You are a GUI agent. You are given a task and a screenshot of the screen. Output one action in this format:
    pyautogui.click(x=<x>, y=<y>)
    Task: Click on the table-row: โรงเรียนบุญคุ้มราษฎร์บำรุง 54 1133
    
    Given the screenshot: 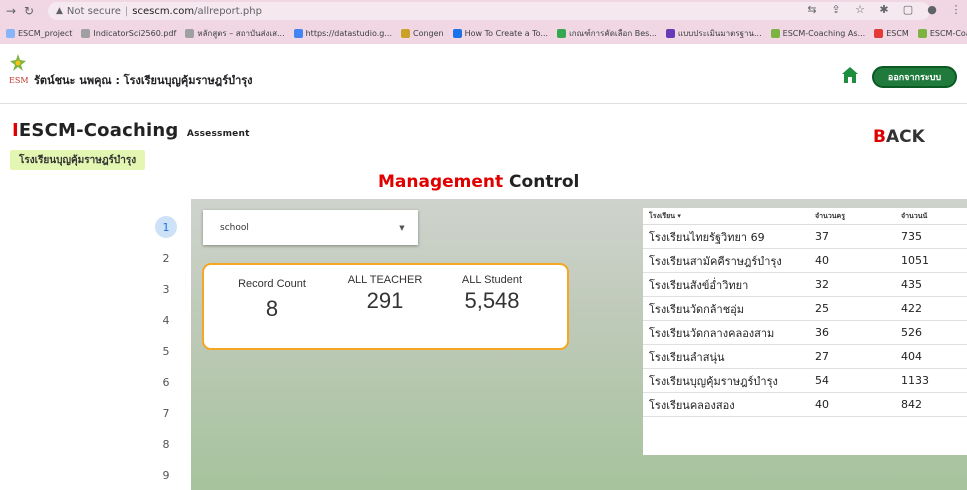 What is the action you would take?
    pyautogui.click(x=805, y=381)
    